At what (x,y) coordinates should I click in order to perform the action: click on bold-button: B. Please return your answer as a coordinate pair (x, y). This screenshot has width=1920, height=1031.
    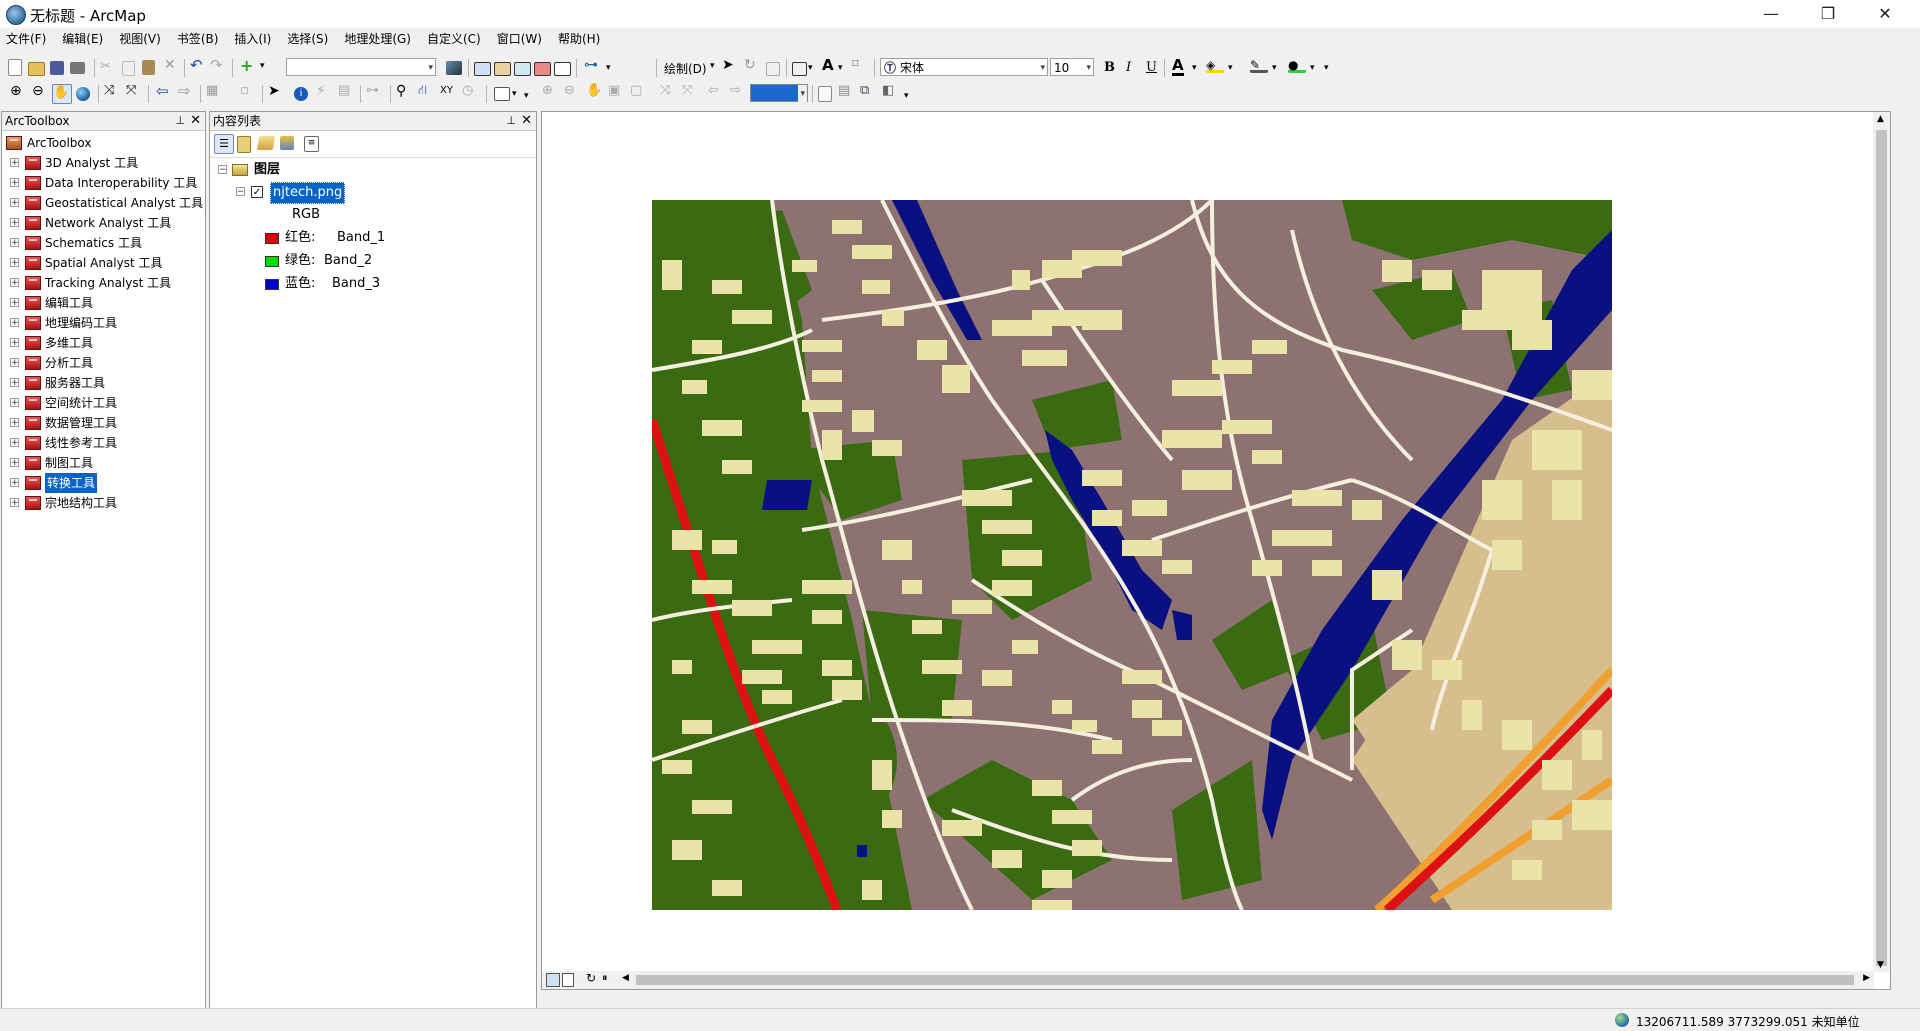
    Looking at the image, I should click on (1109, 67).